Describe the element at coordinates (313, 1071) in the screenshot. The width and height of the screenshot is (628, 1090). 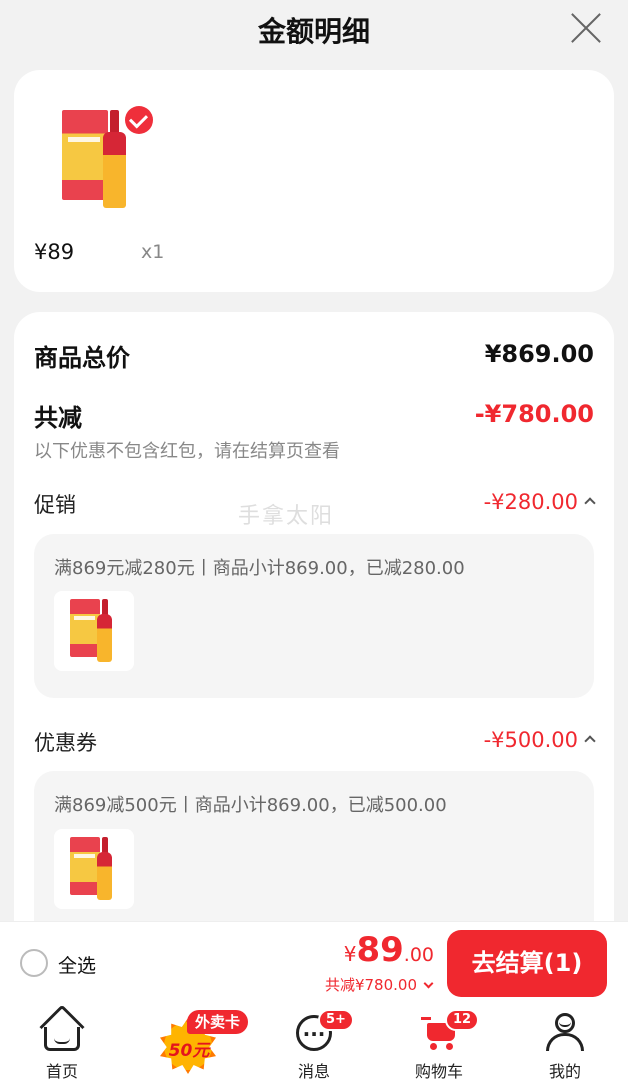
I see `tab-messages-label: 消息` at that location.